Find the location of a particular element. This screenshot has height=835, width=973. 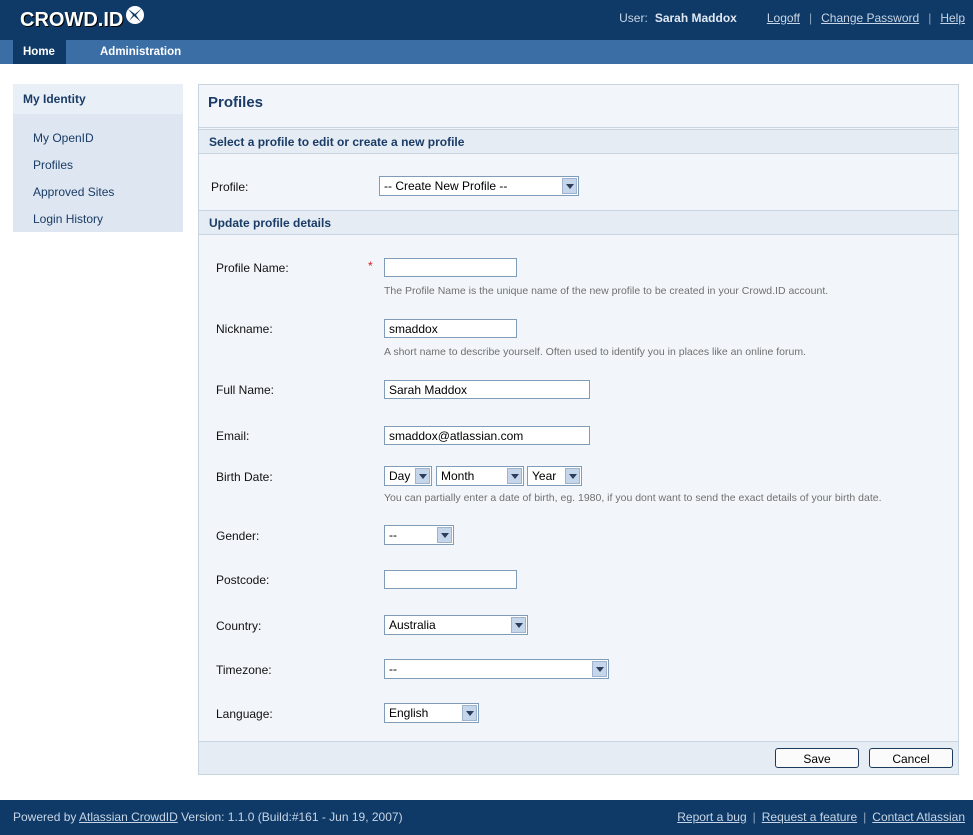

birth-month-value: Month is located at coordinates (458, 476).